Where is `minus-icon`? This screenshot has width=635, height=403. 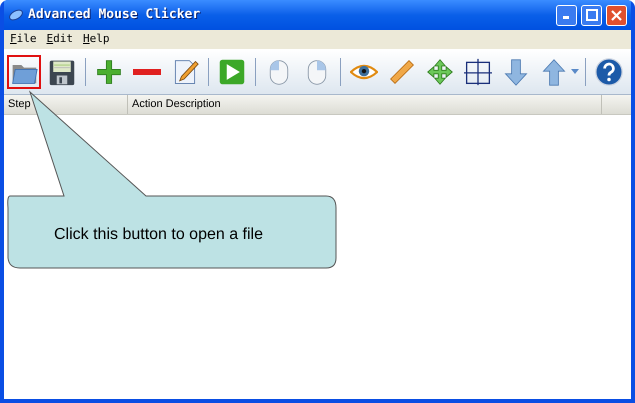
minus-icon is located at coordinates (147, 71).